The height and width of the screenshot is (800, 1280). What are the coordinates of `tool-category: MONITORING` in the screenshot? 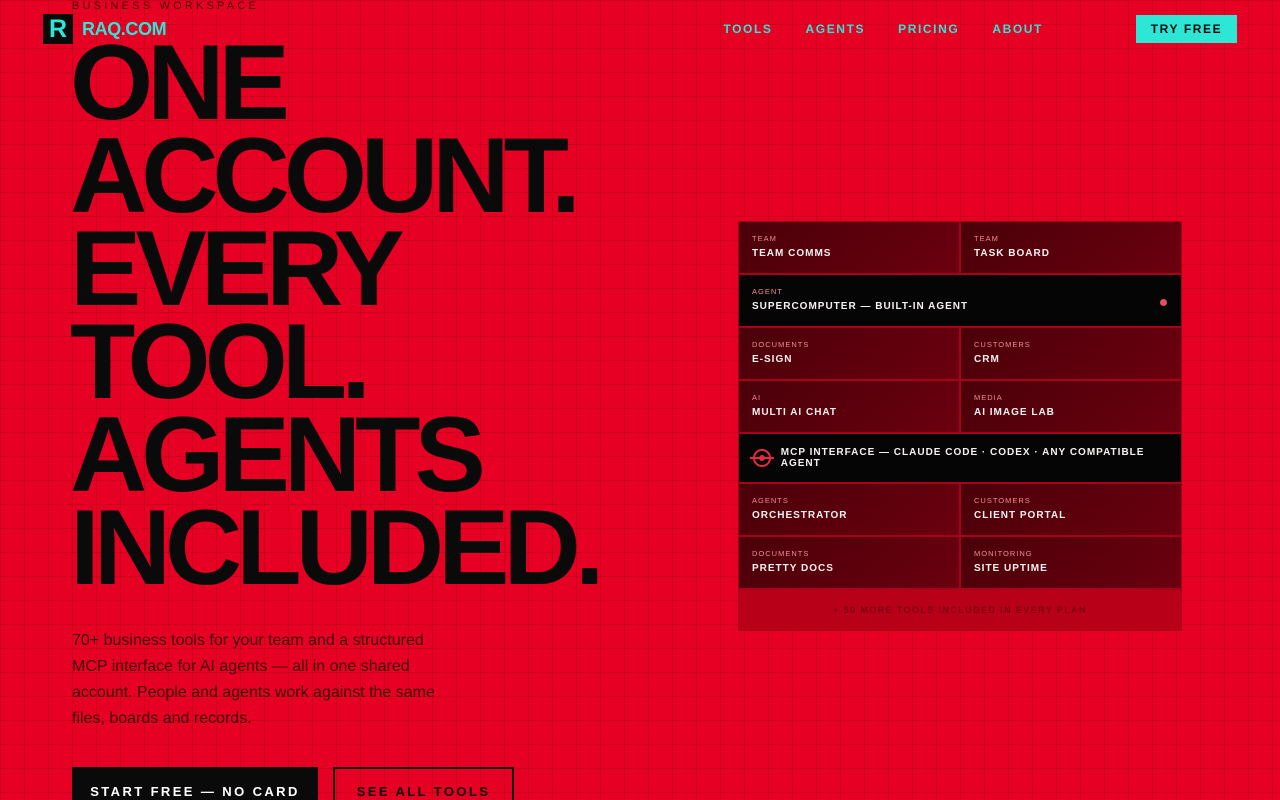 It's located at (1003, 553).